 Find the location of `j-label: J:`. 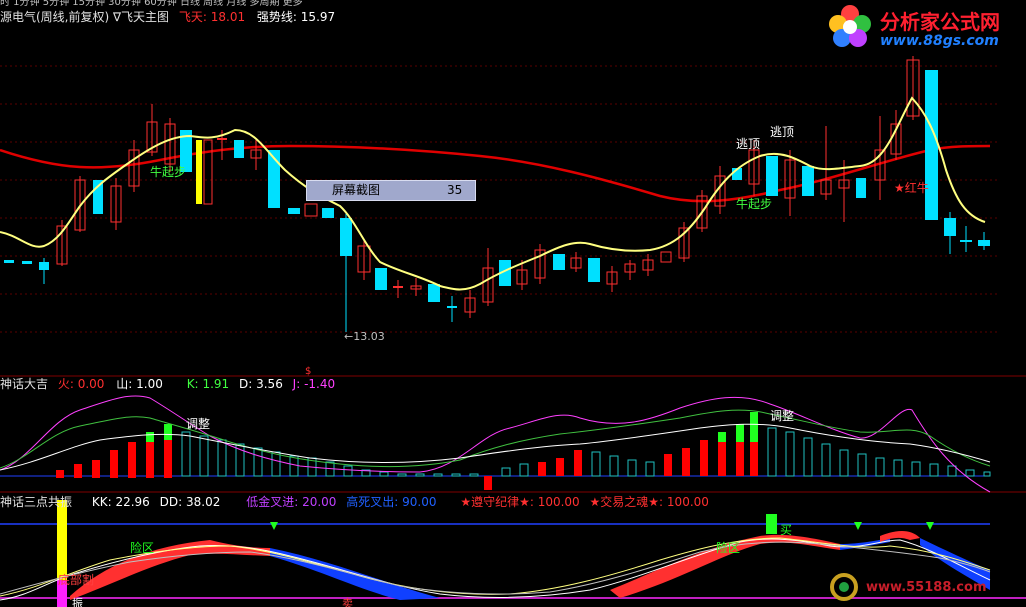

j-label: J: is located at coordinates (296, 384).